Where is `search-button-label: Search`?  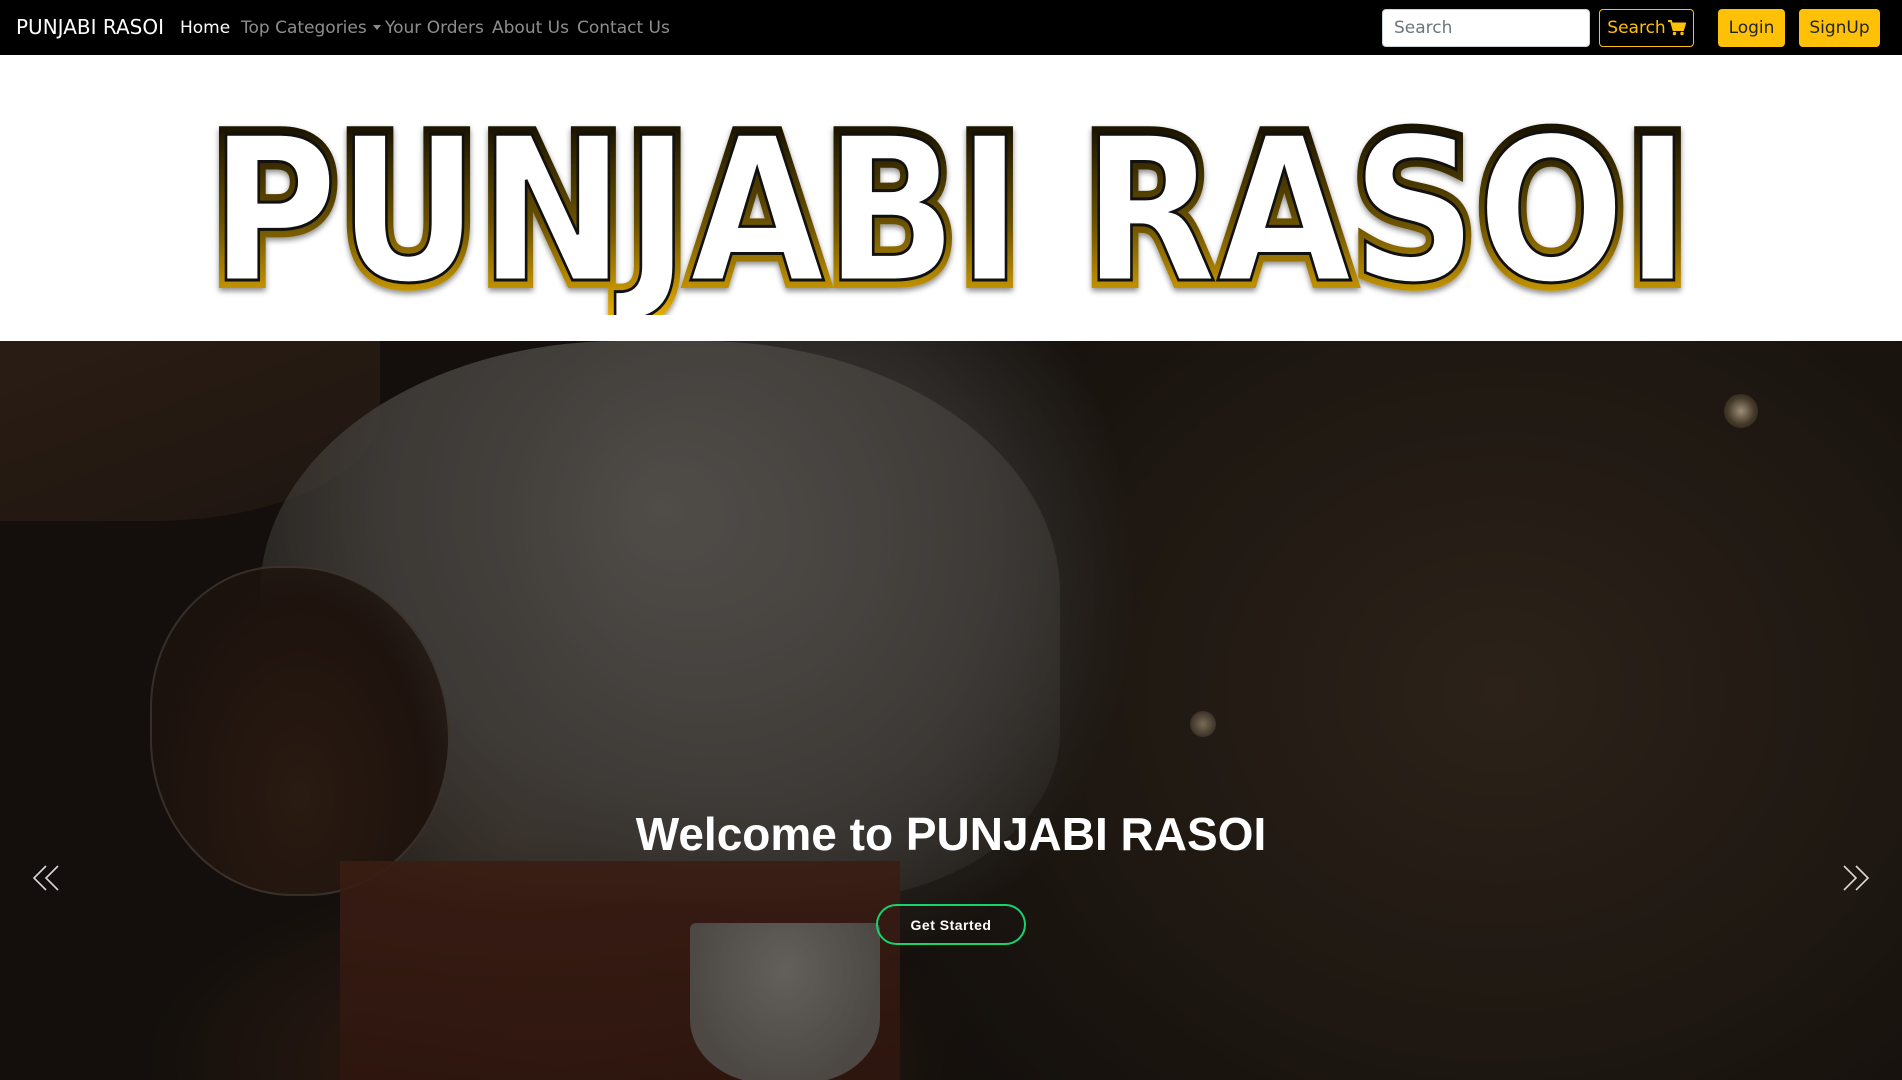
search-button-label: Search is located at coordinates (1636, 28).